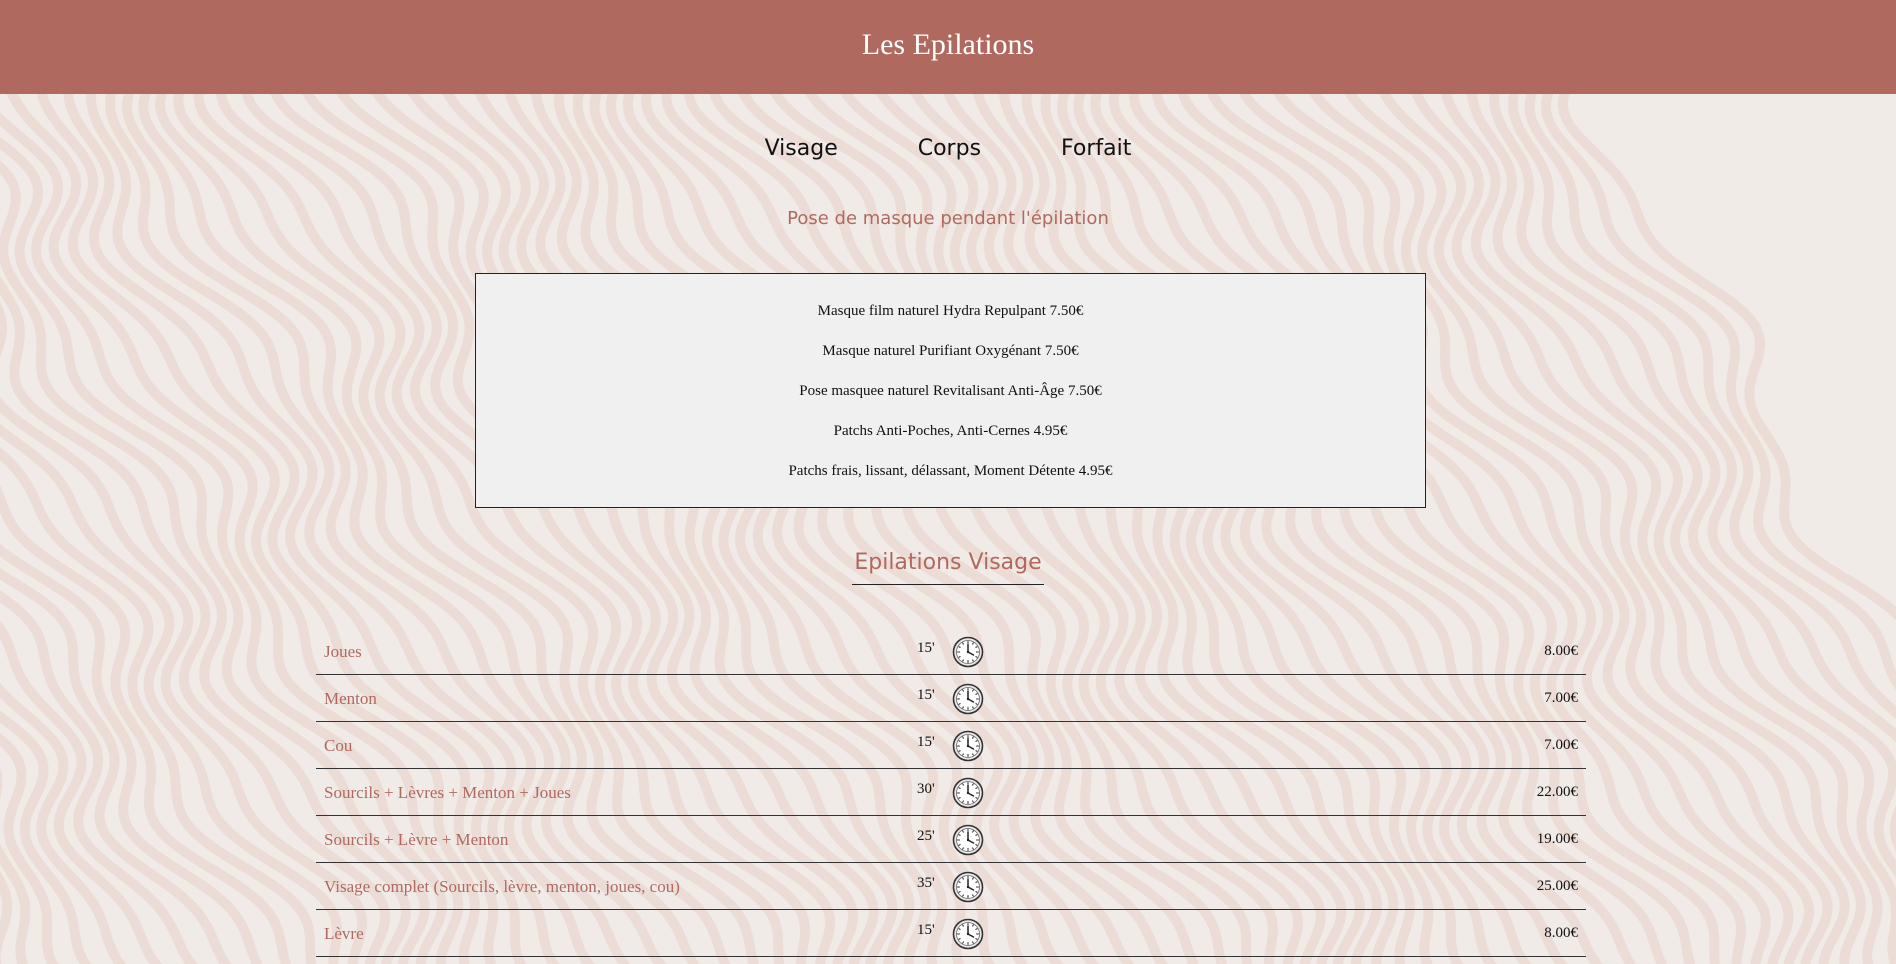 Image resolution: width=1896 pixels, height=964 pixels. What do you see at coordinates (343, 651) in the screenshot?
I see `service-name: Joues` at bounding box center [343, 651].